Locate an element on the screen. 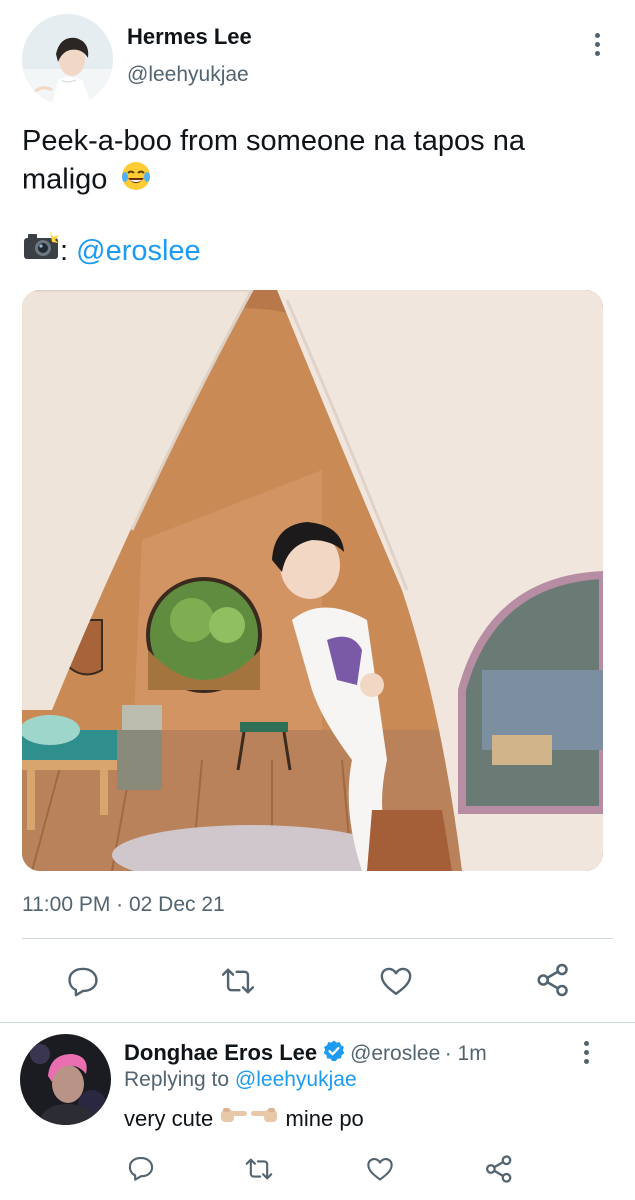 This screenshot has height=1200, width=635. tweet-text-line1: Peek-a-boo from someone na tapos na is located at coordinates (273, 141).